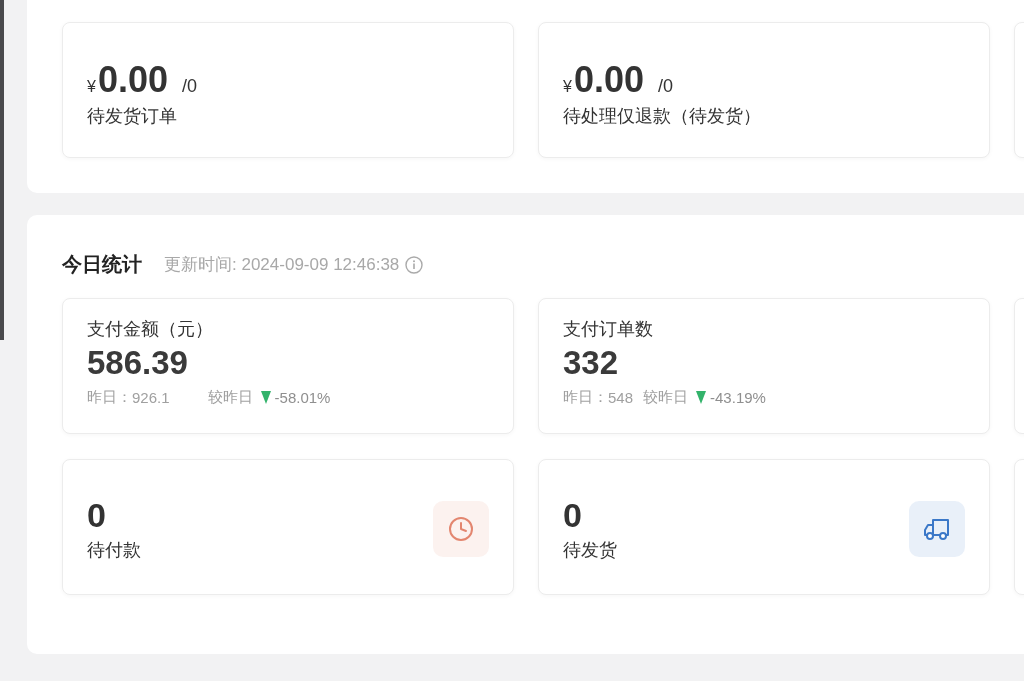 The image size is (1024, 681). I want to click on counter-label: 待付款, so click(114, 550).